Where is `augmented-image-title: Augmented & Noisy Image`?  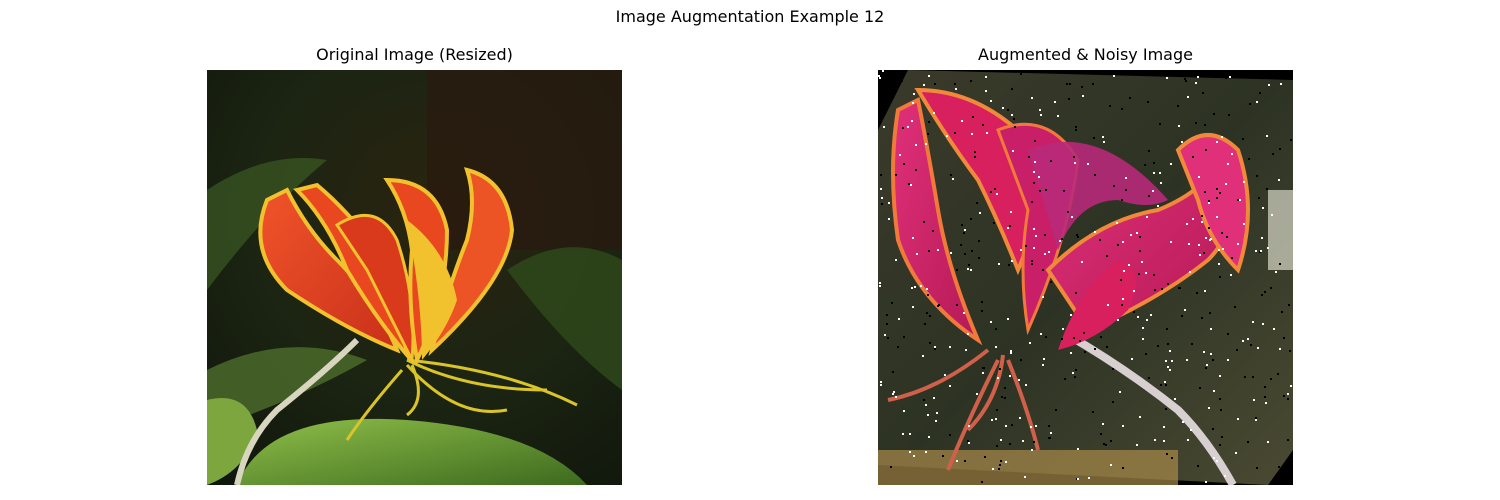
augmented-image-title: Augmented & Noisy Image is located at coordinates (1085, 54).